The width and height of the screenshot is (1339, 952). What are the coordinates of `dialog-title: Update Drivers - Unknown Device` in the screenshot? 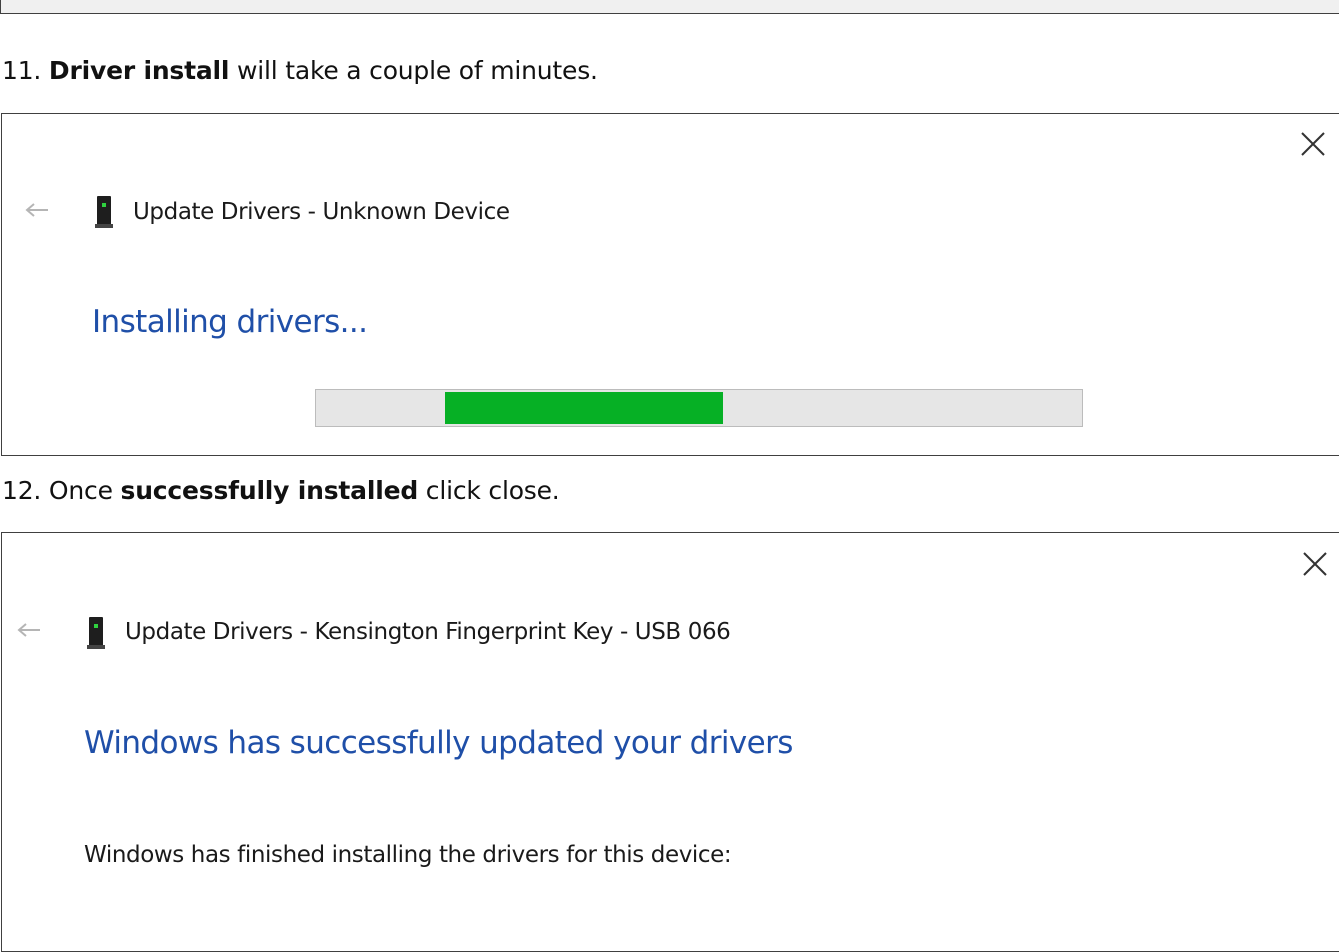 It's located at (321, 212).